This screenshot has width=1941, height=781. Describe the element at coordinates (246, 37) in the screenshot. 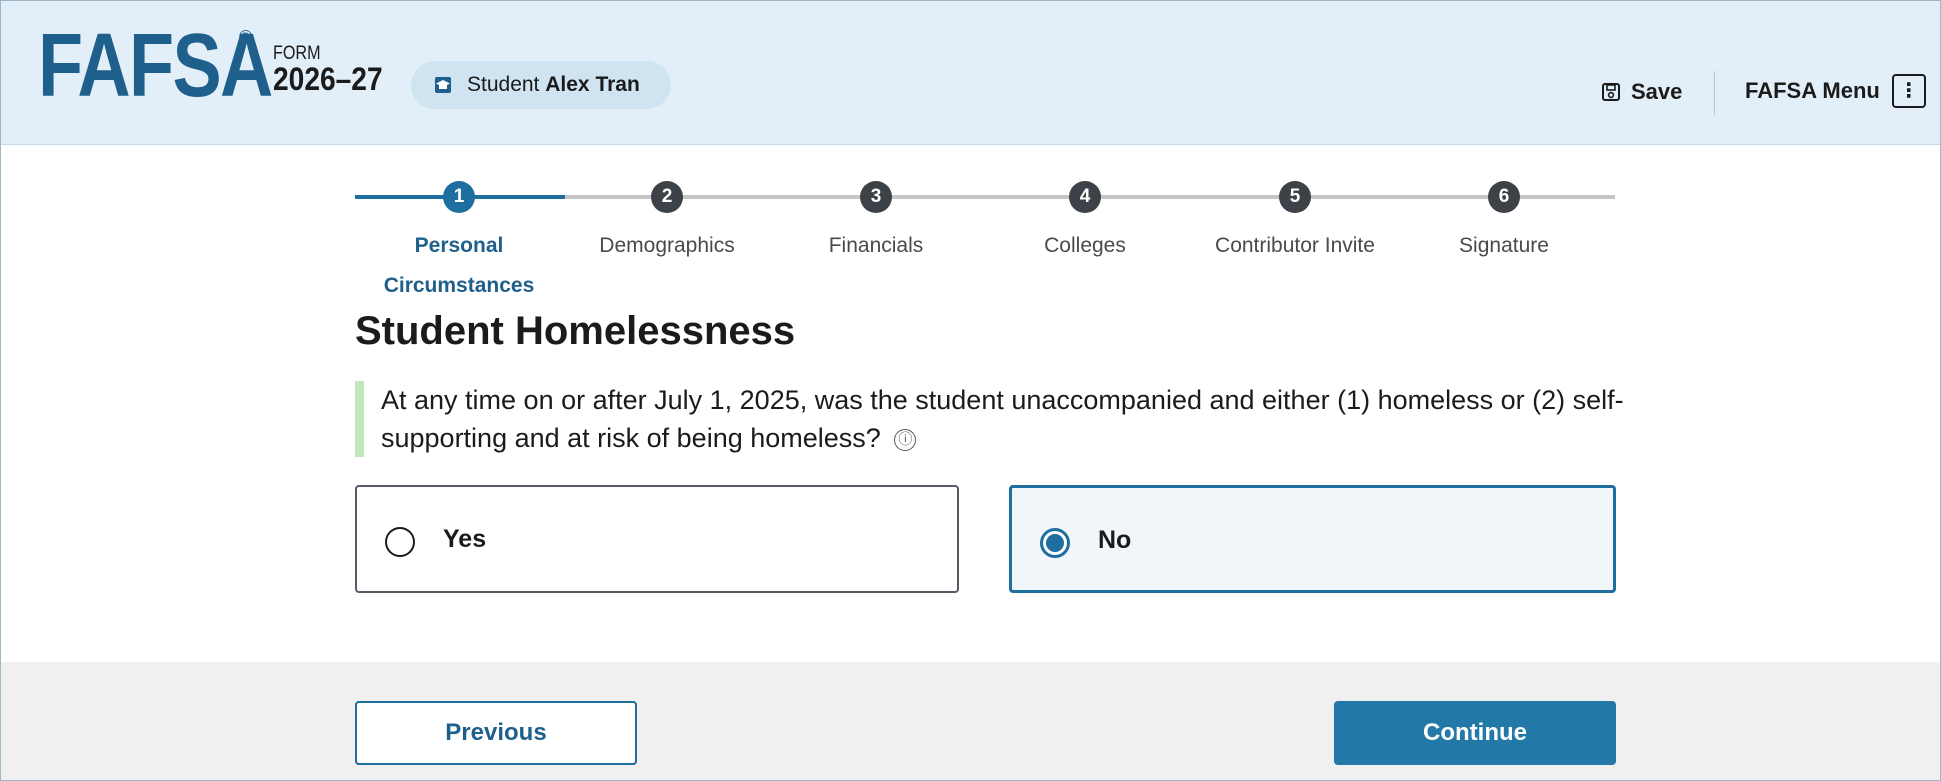

I see `registered-mark: ®` at that location.